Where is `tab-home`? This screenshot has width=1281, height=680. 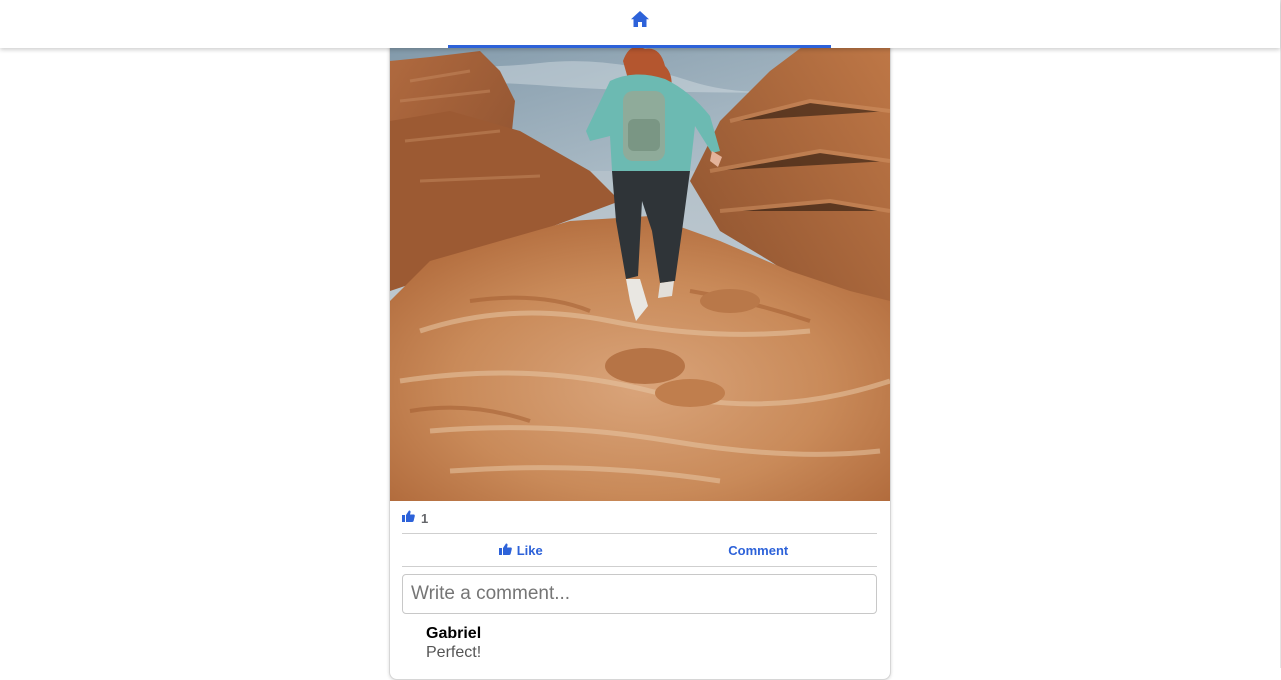 tab-home is located at coordinates (639, 24).